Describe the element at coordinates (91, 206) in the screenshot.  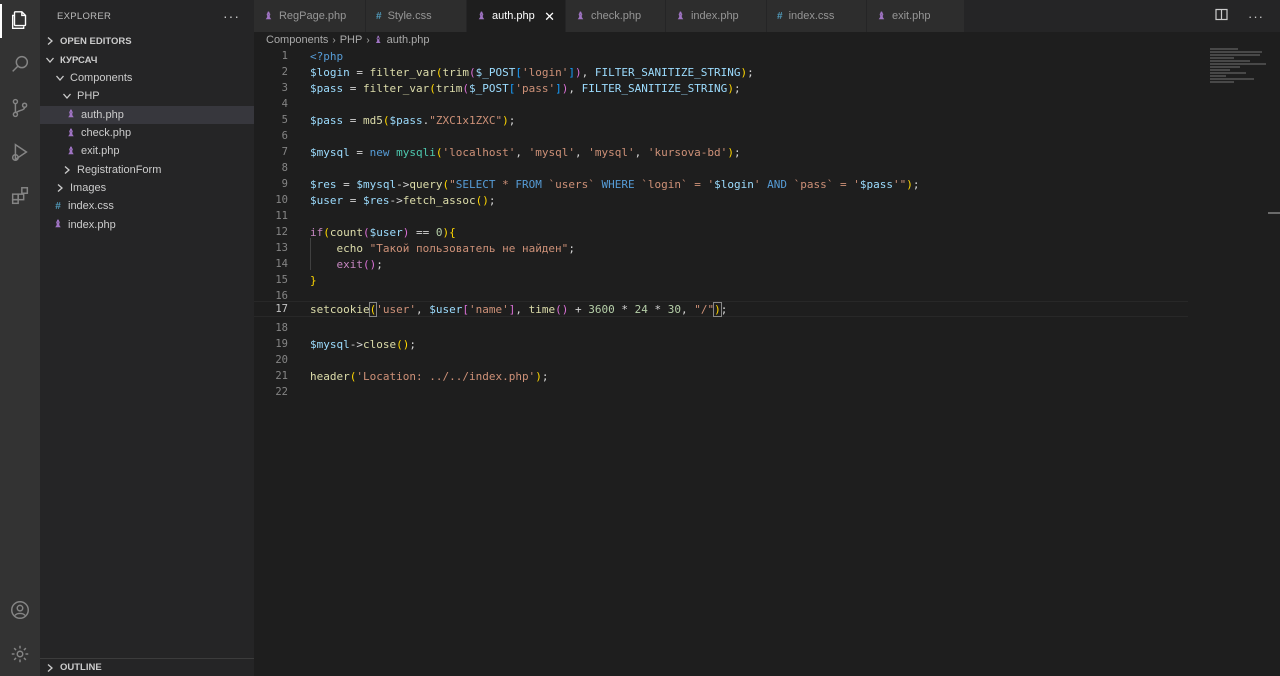
I see `tree-item-label: index.css` at that location.